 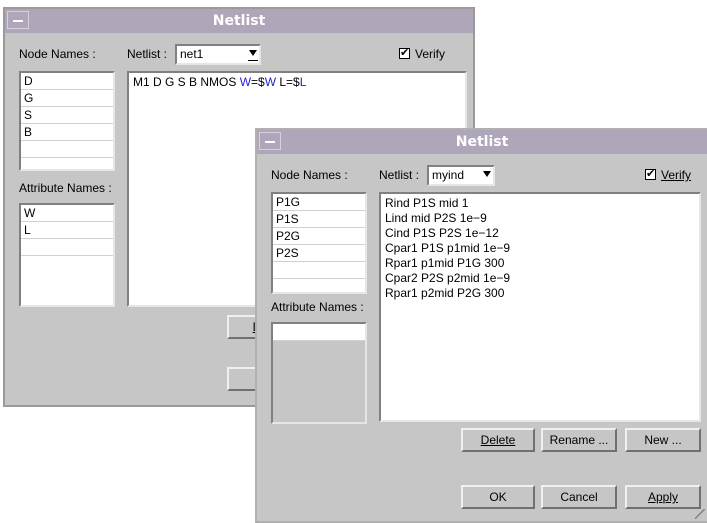 What do you see at coordinates (442, 233) in the screenshot?
I see `netlist-line: Cind P1S P2S 1e−12` at bounding box center [442, 233].